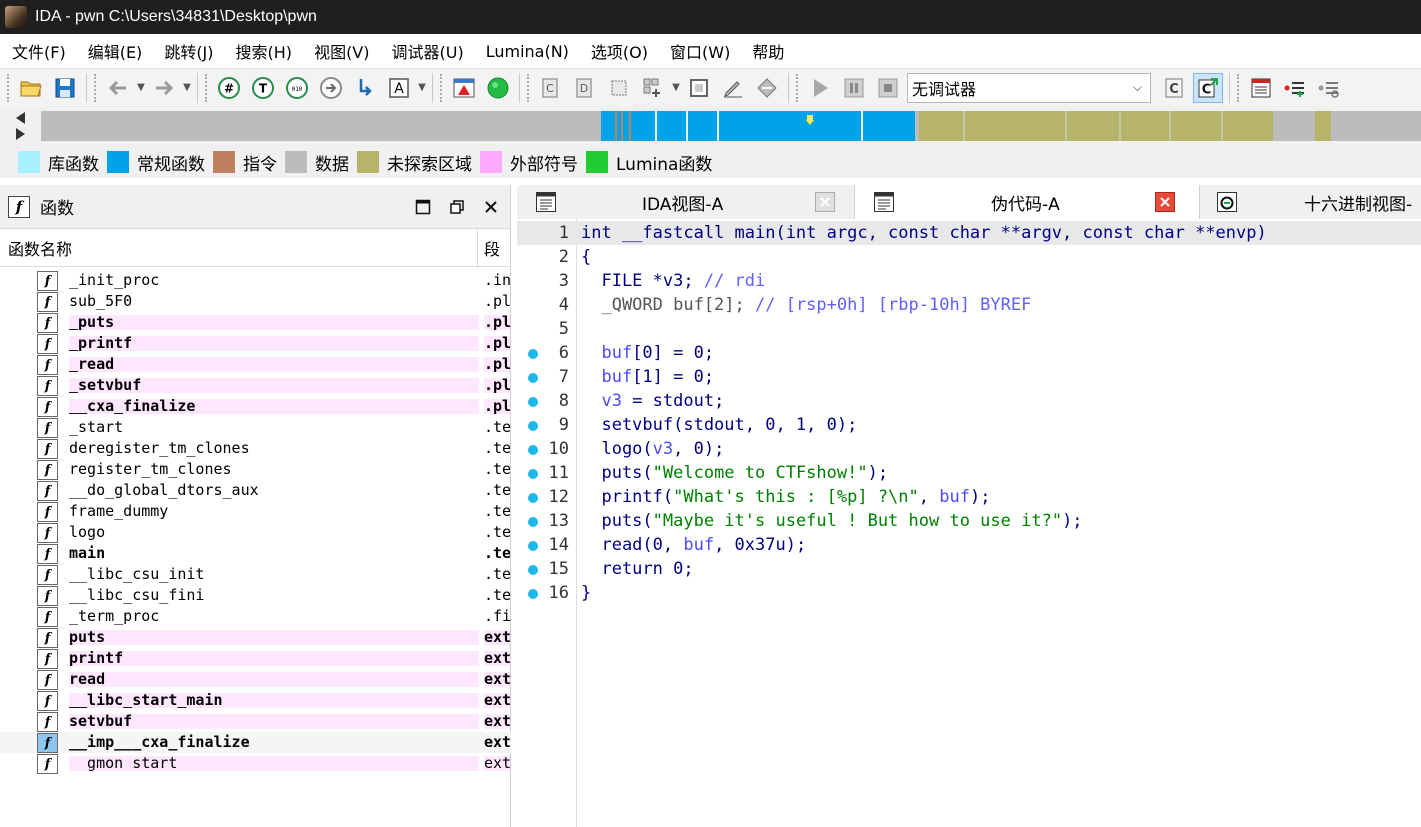 The width and height of the screenshot is (1421, 827). Describe the element at coordinates (115, 51) in the screenshot. I see `menu-edit: 编辑(E)` at that location.